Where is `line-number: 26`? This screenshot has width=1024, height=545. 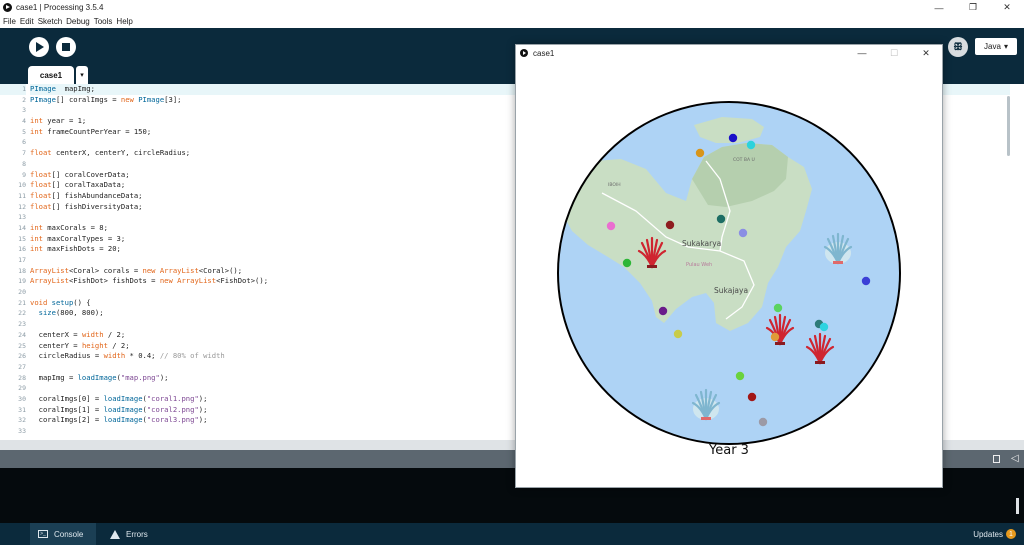 line-number: 26 is located at coordinates (22, 356).